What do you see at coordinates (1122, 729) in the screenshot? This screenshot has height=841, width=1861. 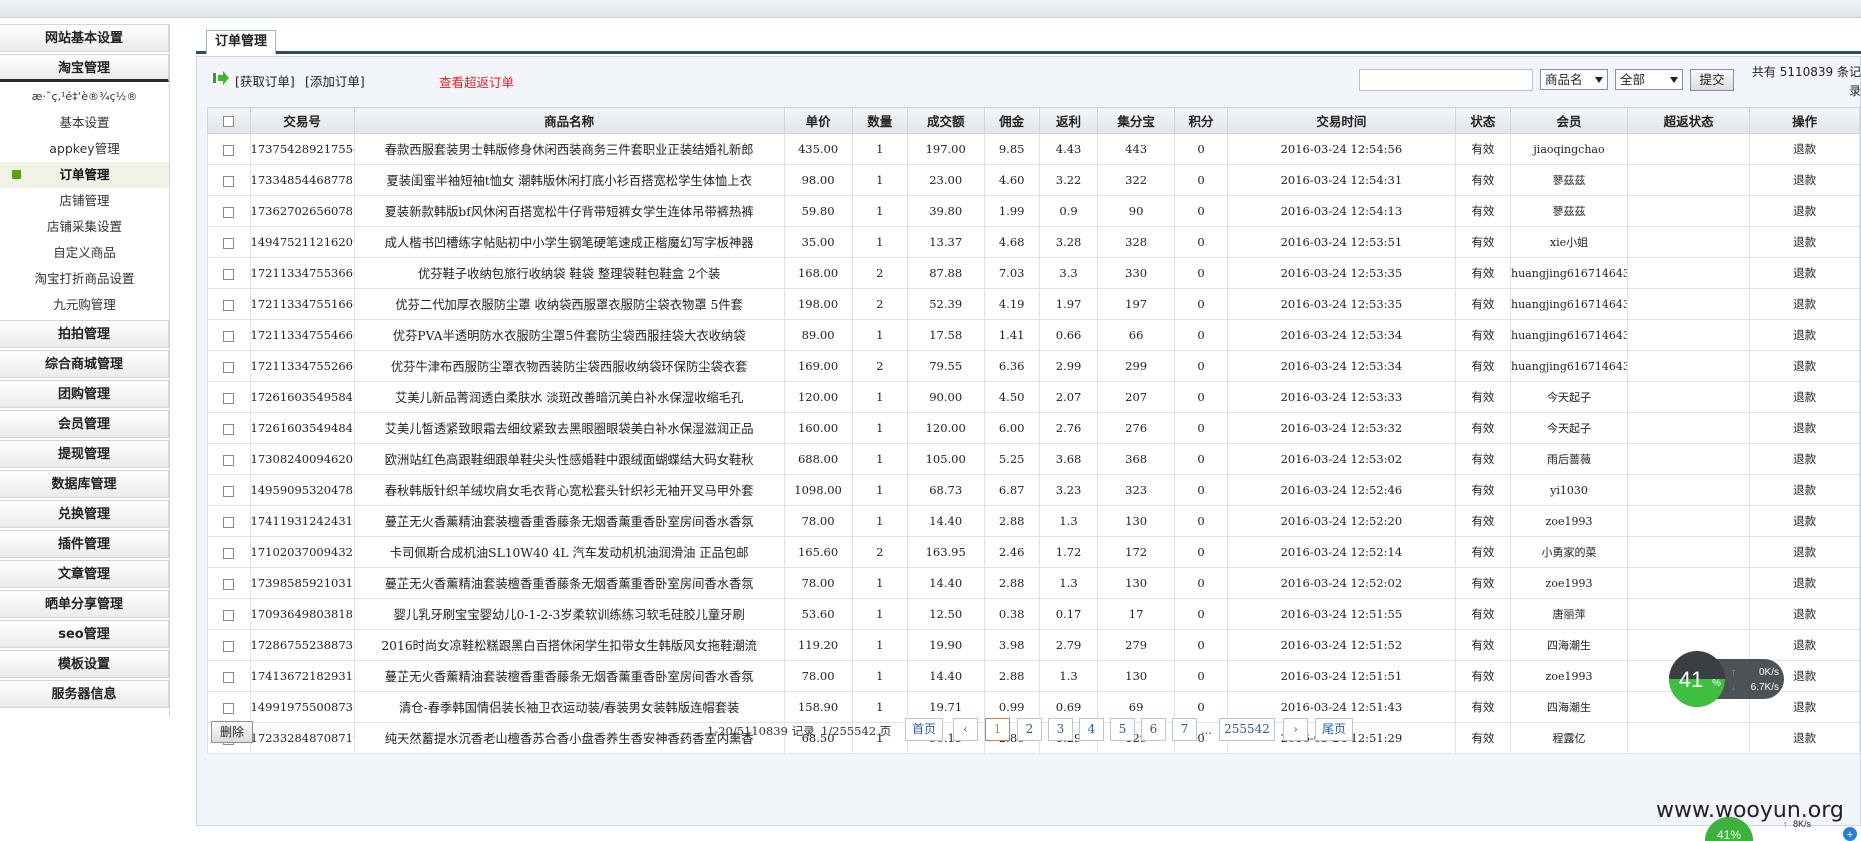 I see `page-button-5: 5` at bounding box center [1122, 729].